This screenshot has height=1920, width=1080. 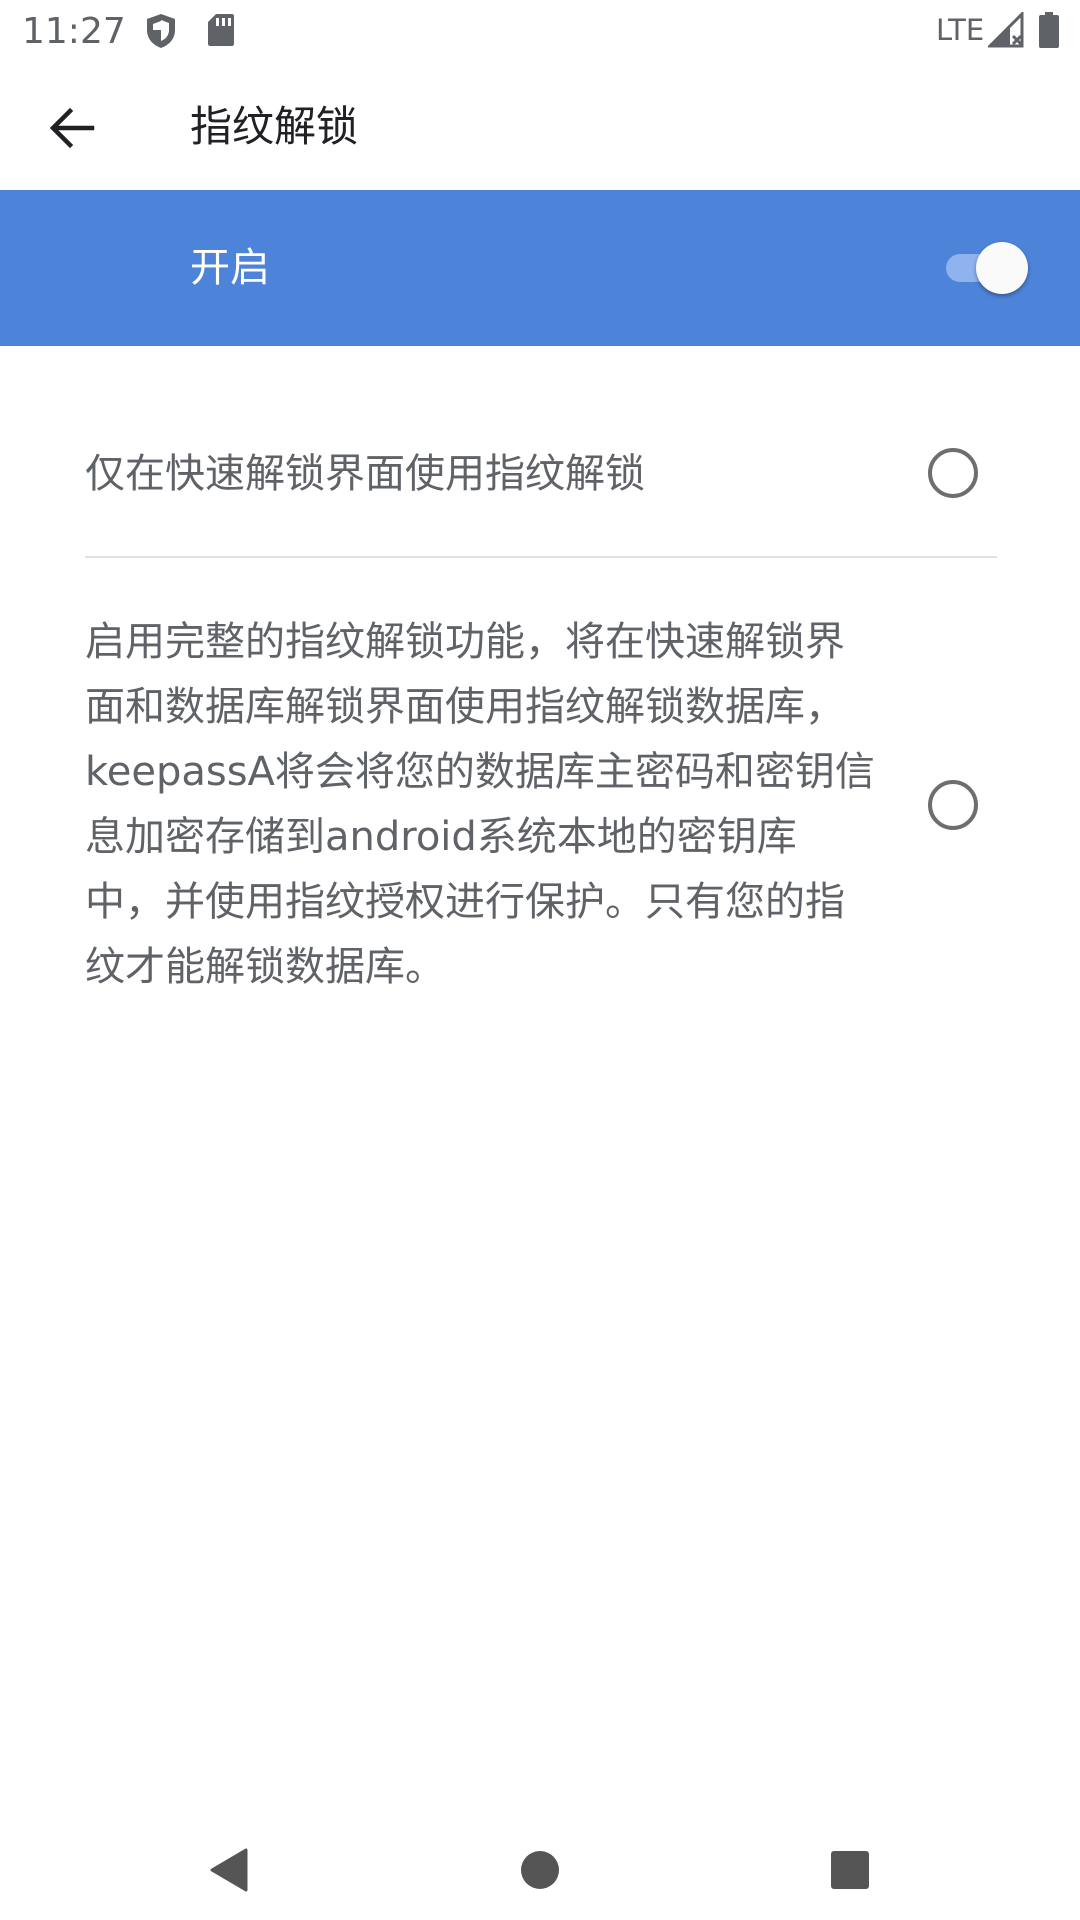 I want to click on master-switch-label: 开启, so click(x=230, y=268).